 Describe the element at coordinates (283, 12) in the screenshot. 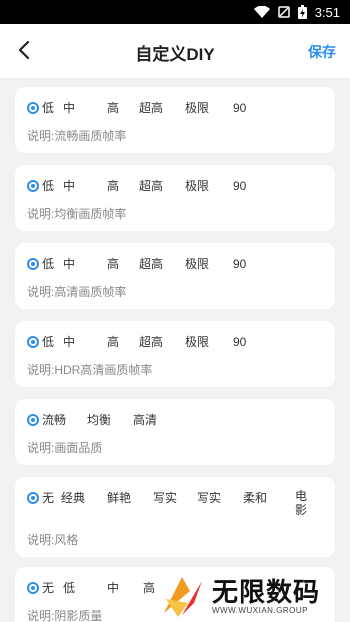

I see `no-sim-icon` at that location.